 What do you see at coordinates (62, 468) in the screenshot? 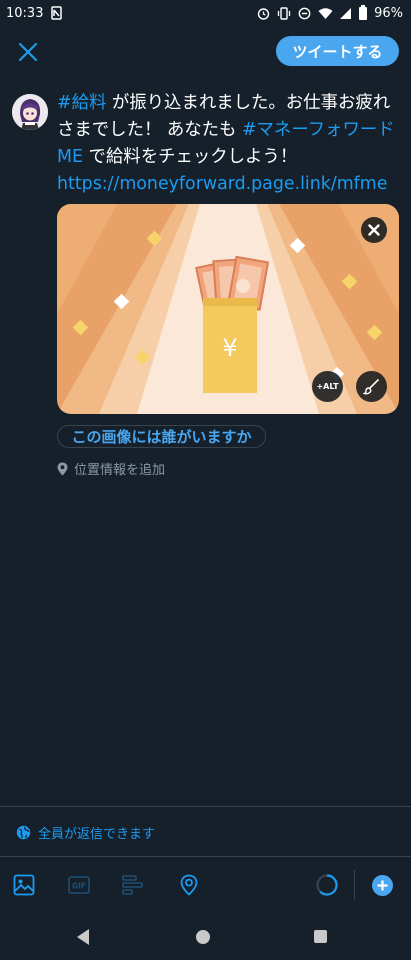
I see `location-pin-icon` at bounding box center [62, 468].